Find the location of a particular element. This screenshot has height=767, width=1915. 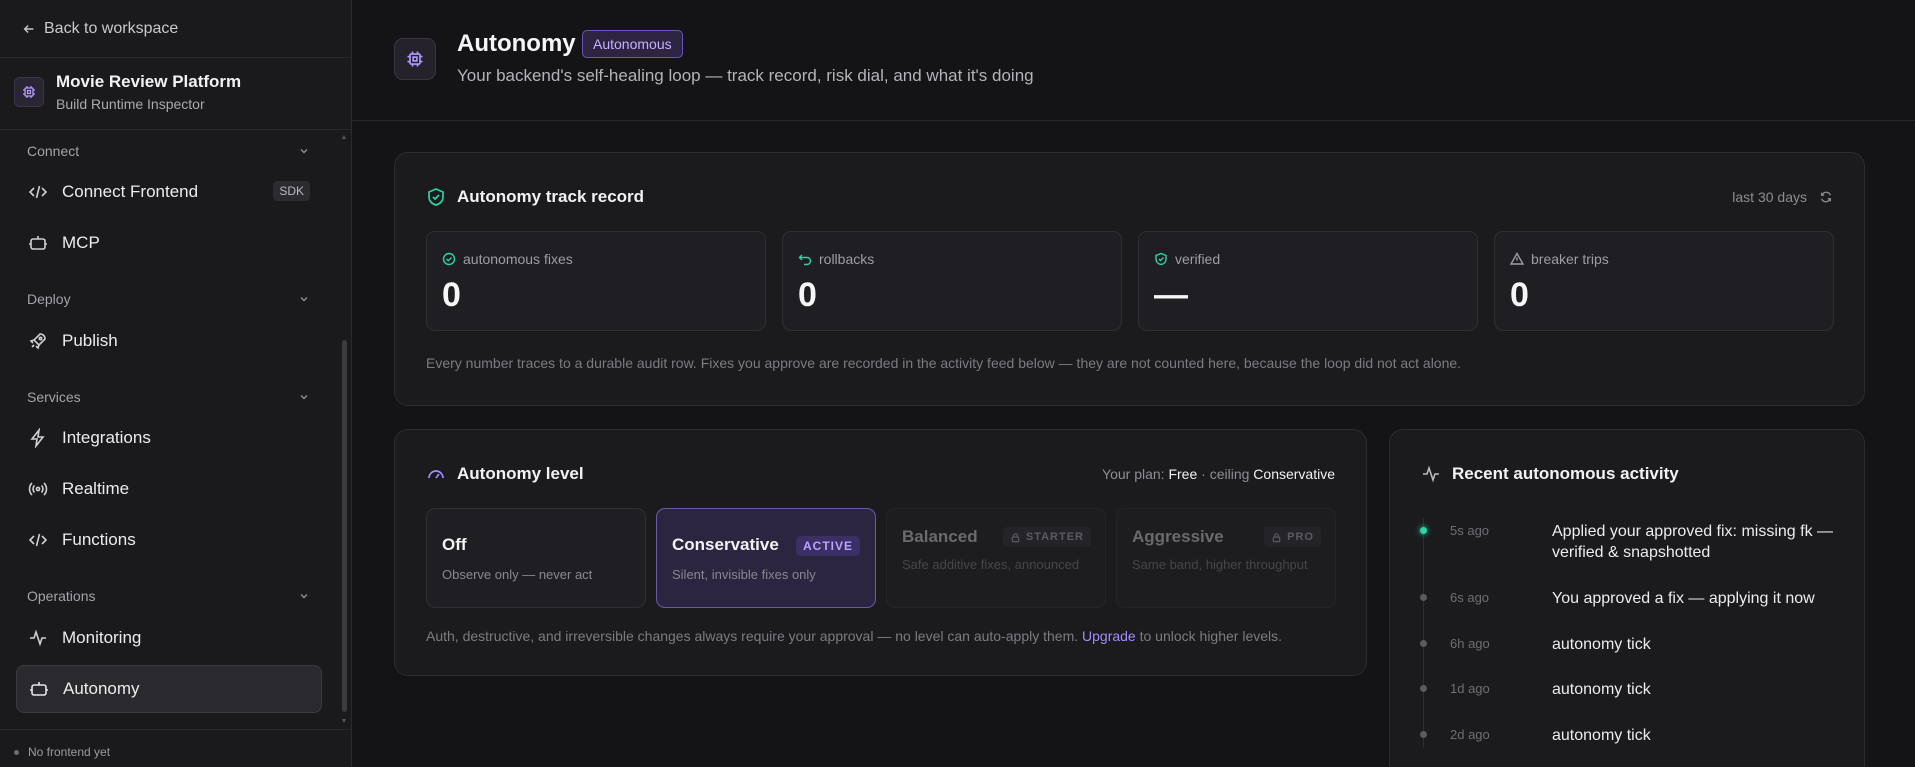

stat-label: verified is located at coordinates (1187, 259).